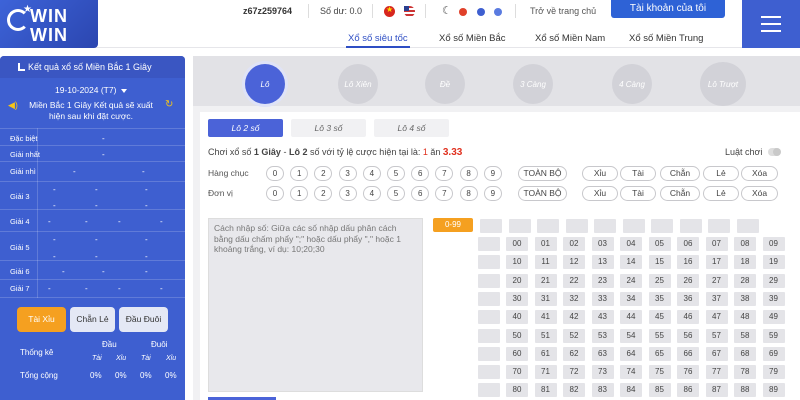  I want to click on number-cell: 33, so click(602, 298).